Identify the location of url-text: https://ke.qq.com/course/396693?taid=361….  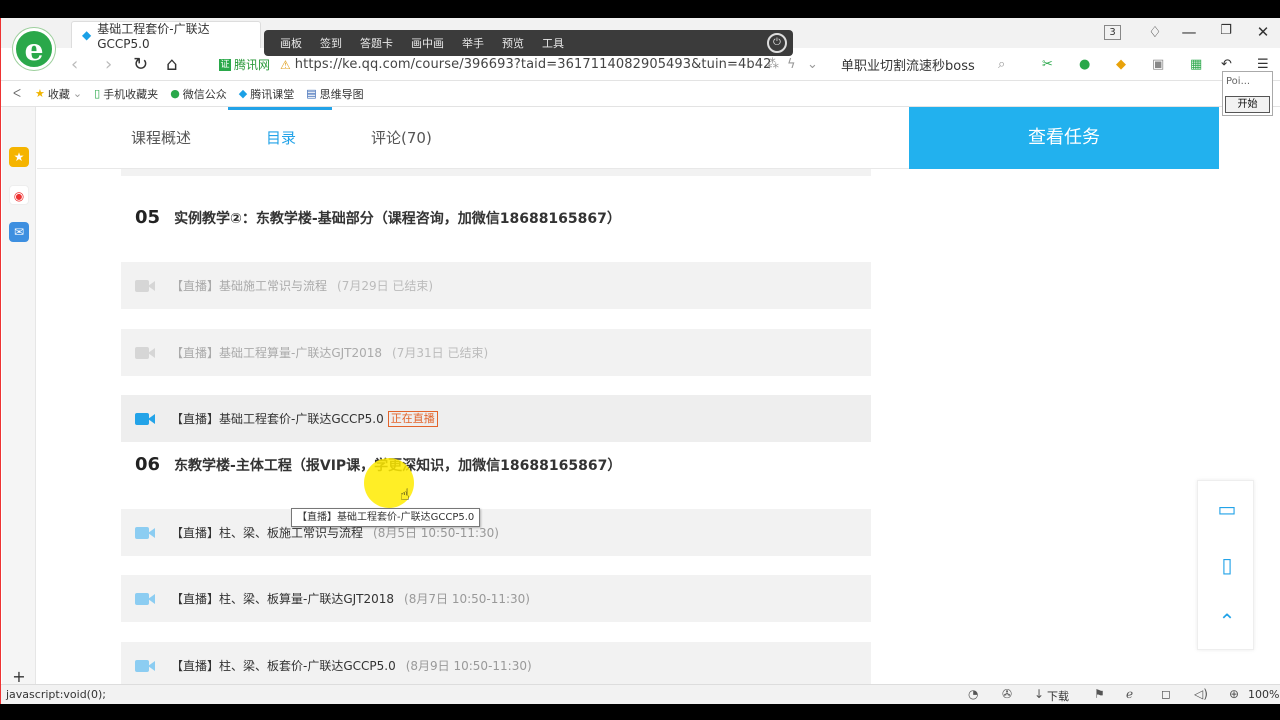
(533, 64).